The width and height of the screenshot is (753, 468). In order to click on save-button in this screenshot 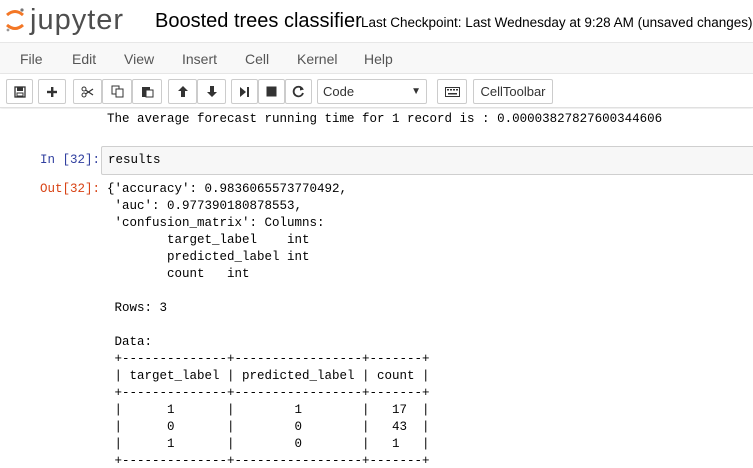, I will do `click(19, 91)`.